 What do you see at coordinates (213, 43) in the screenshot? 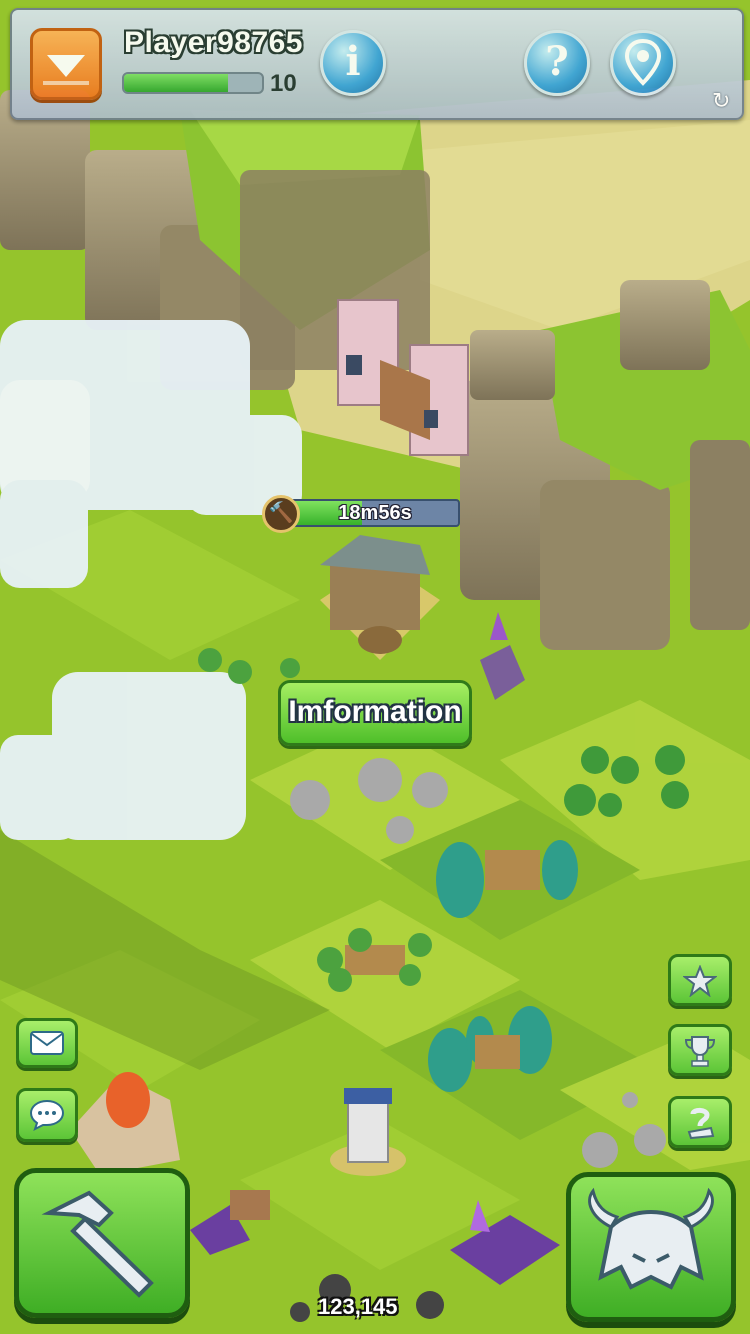
I see `player-name: Player98765` at bounding box center [213, 43].